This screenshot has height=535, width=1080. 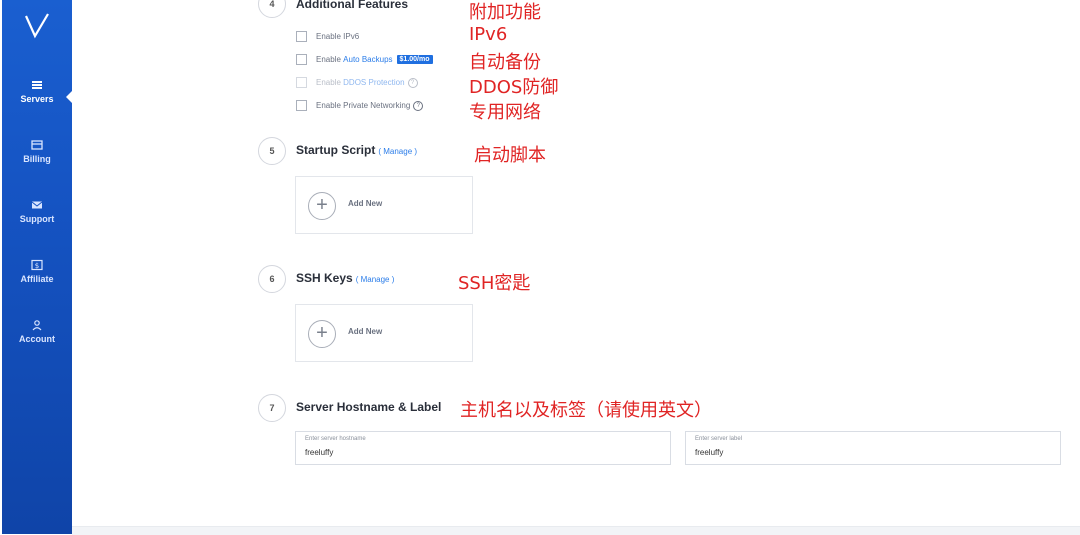 What do you see at coordinates (272, 9) in the screenshot?
I see `step-number: 4` at bounding box center [272, 9].